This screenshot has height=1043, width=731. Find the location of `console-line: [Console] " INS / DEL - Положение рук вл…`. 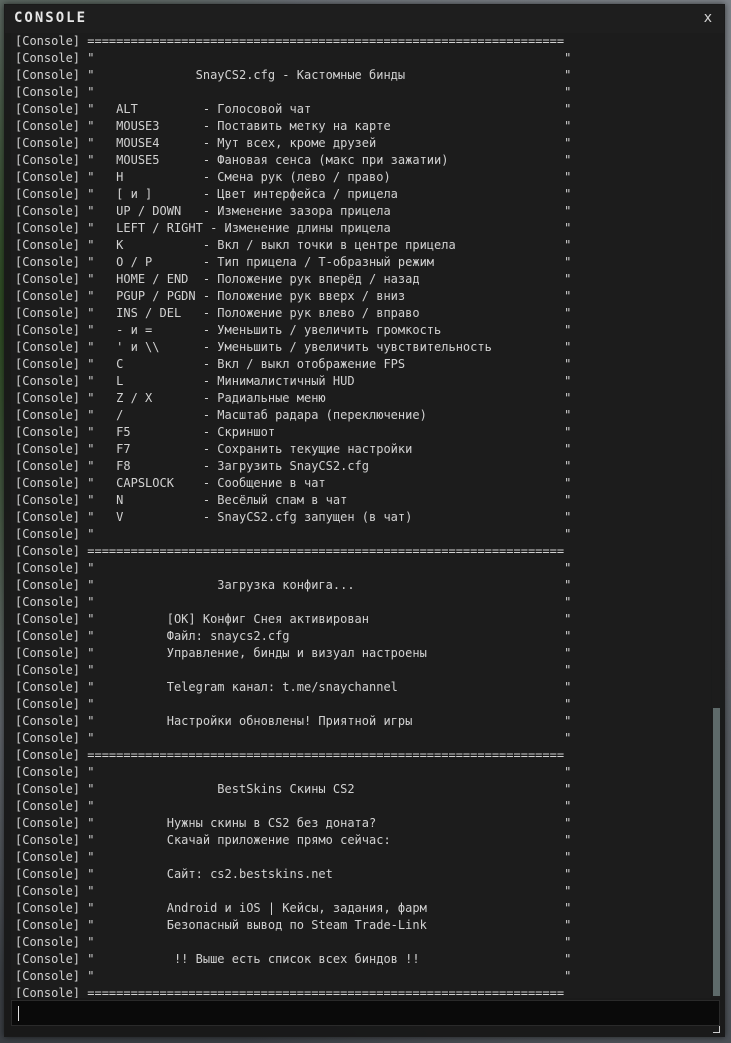

console-line: [Console] " INS / DEL - Положение рук вл… is located at coordinates (293, 313).